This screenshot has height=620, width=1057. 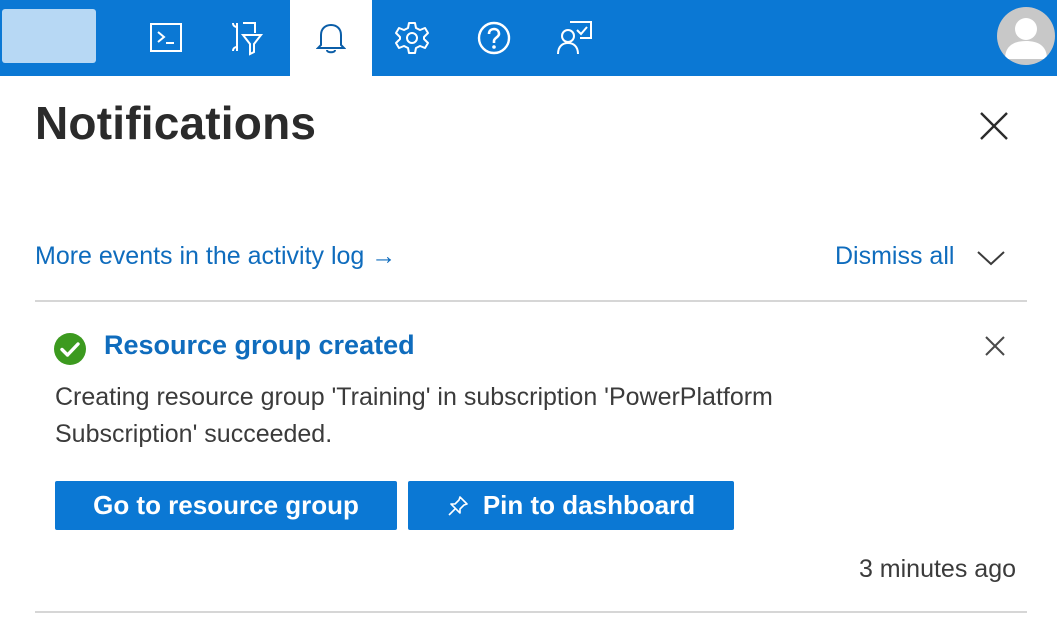 I want to click on notification-timestamp: 3 minutes ago, so click(x=937, y=569).